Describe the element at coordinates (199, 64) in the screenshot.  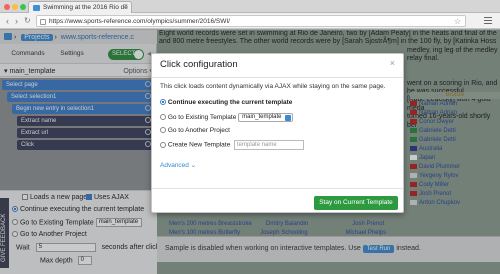
I see `dialog-title: Click configuration` at that location.